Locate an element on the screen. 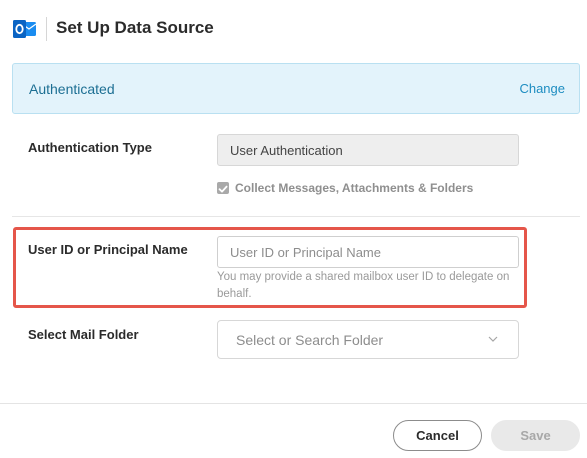  chevron-down-icon is located at coordinates (493, 339).